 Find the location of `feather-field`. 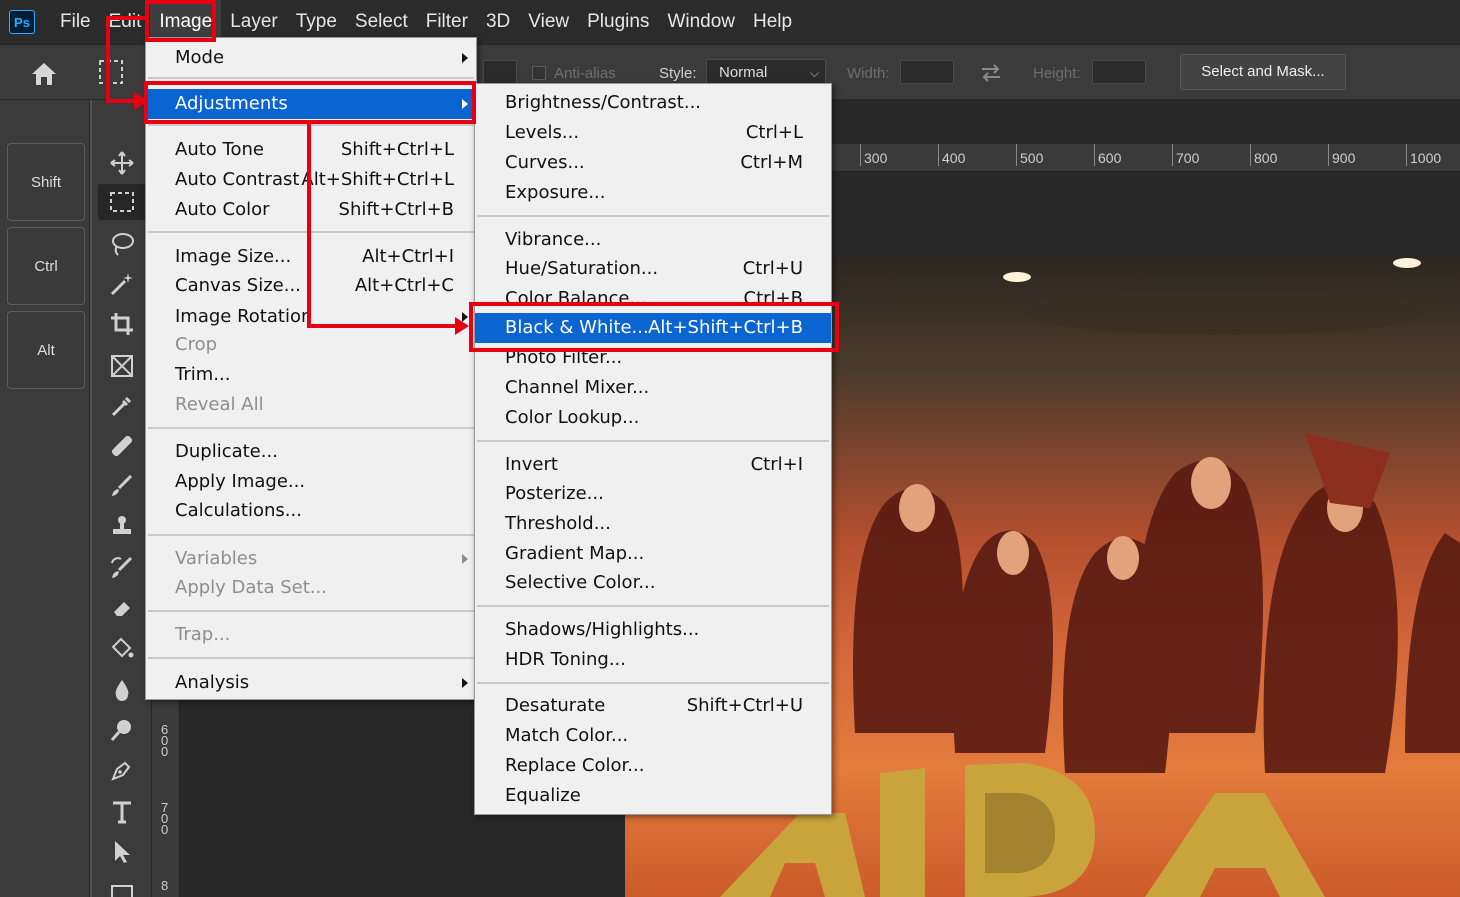

feather-field is located at coordinates (500, 72).